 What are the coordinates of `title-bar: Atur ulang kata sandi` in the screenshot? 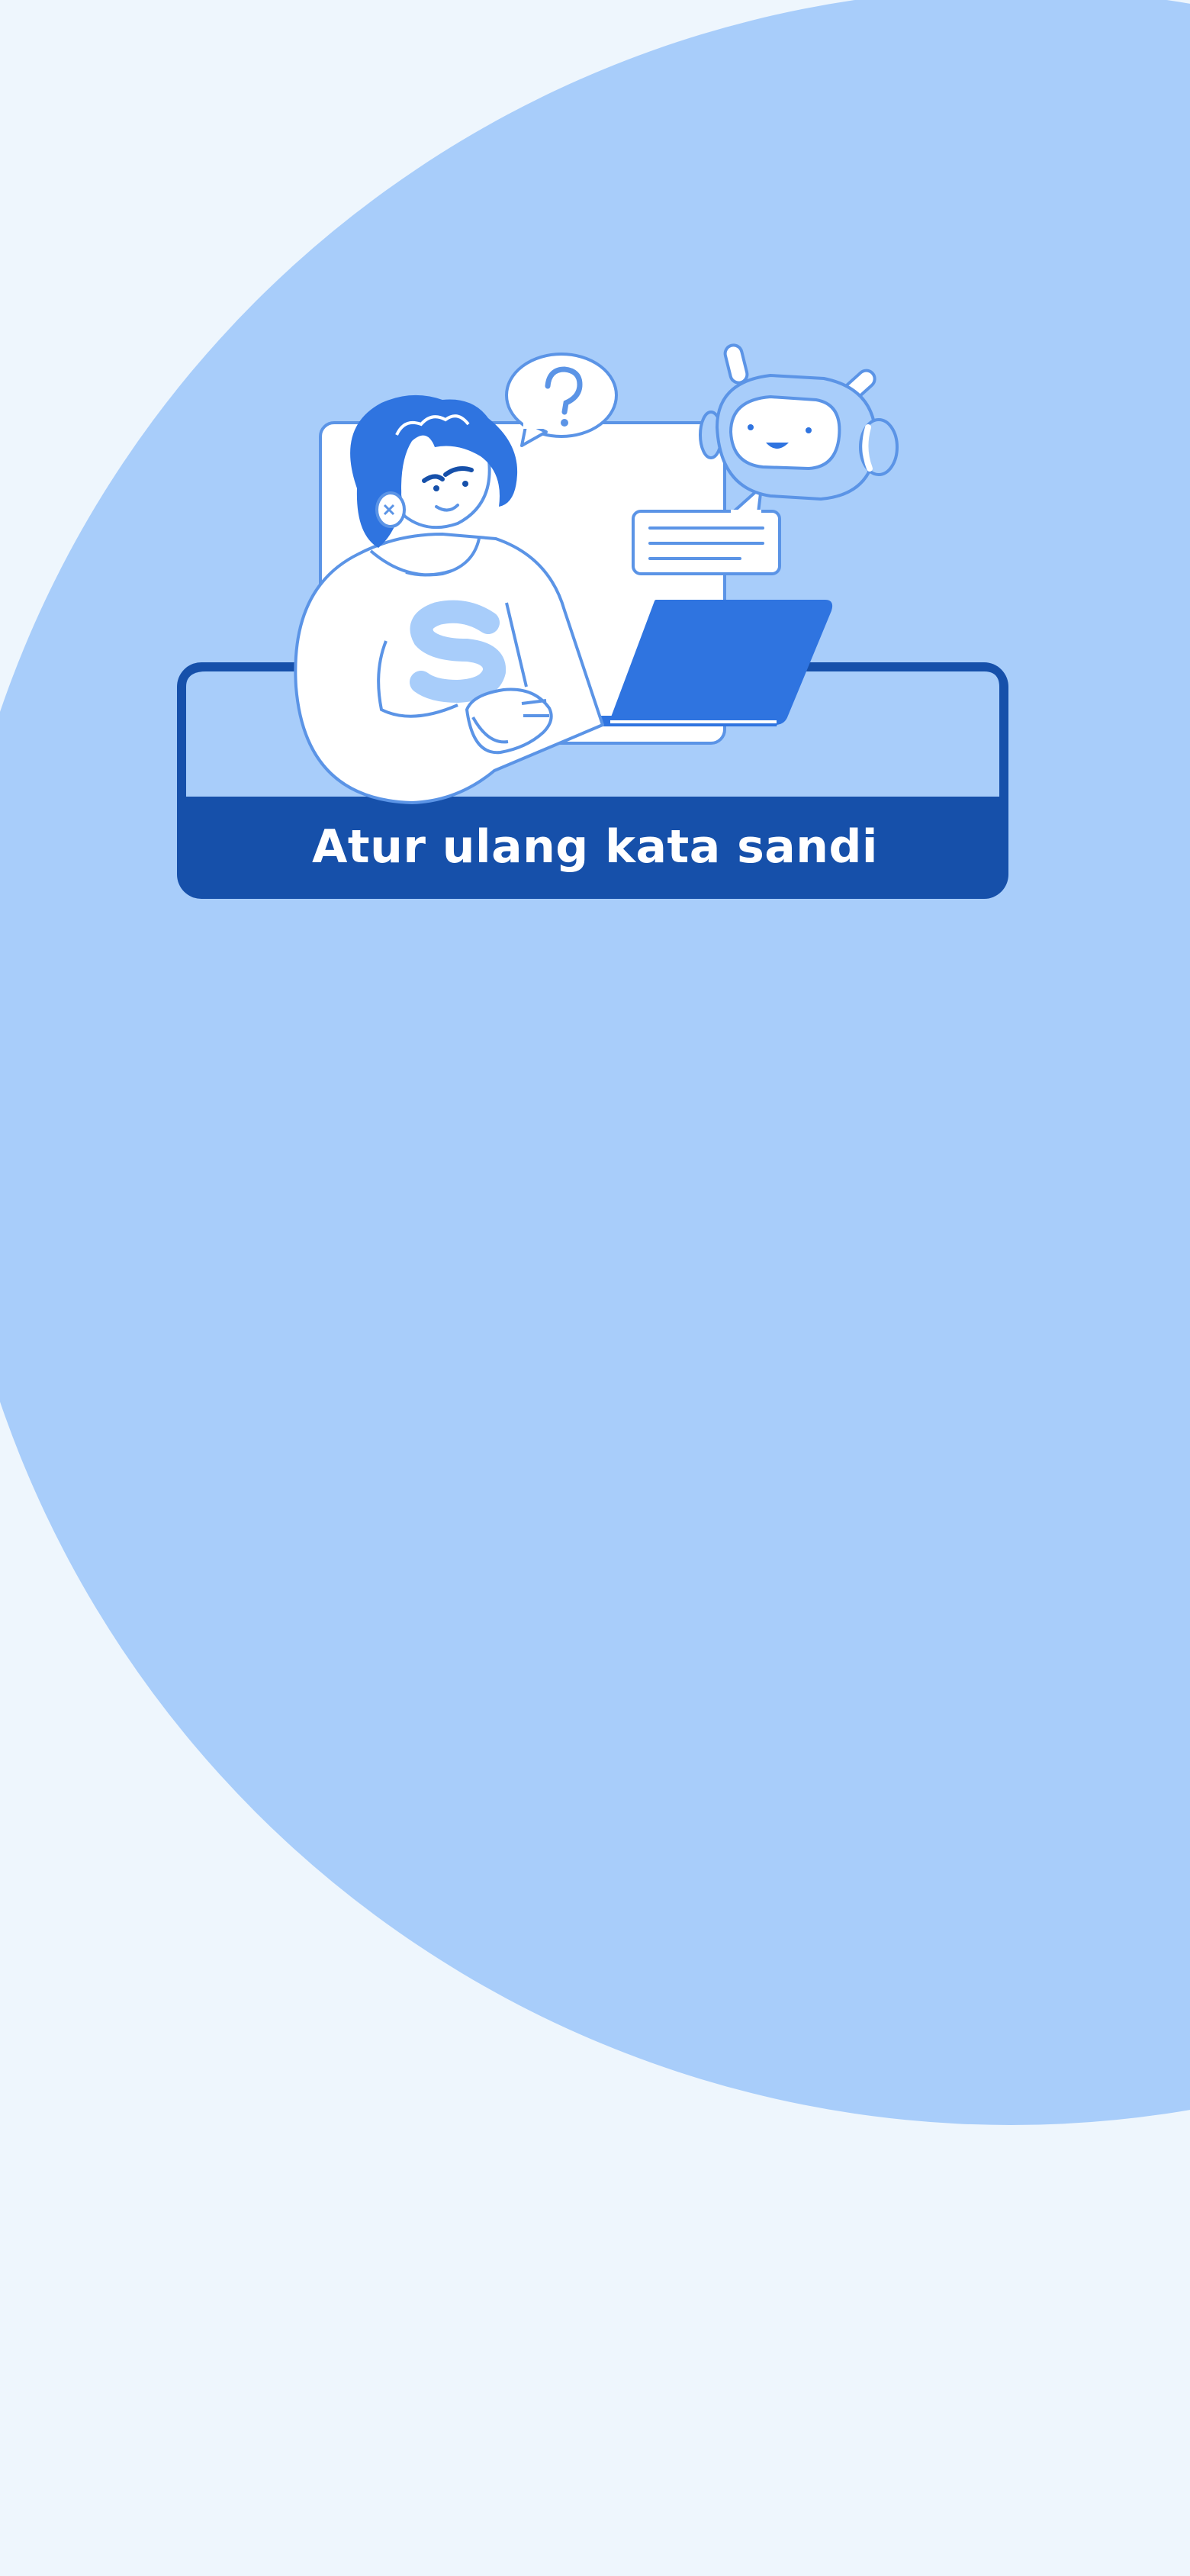 It's located at (595, 847).